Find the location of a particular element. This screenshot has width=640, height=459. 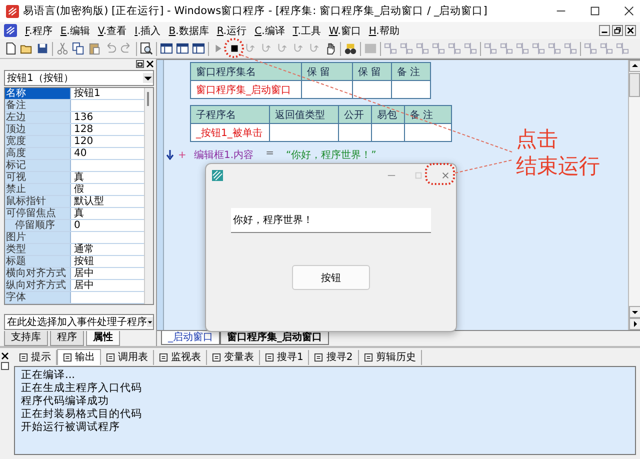

table-cell: 窗口程序集_启动窗口 is located at coordinates (246, 89).